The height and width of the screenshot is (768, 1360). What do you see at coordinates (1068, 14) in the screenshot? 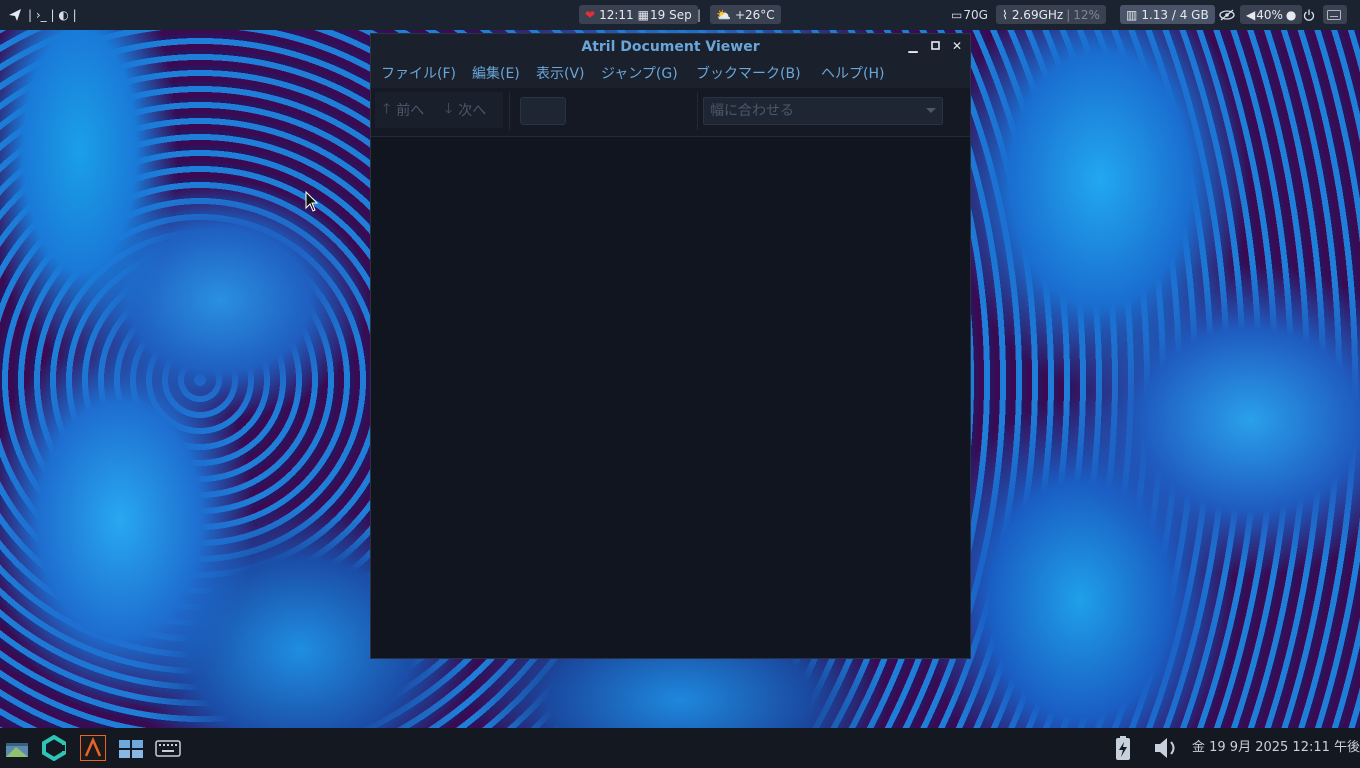
I see `cpu-sep: |` at bounding box center [1068, 14].